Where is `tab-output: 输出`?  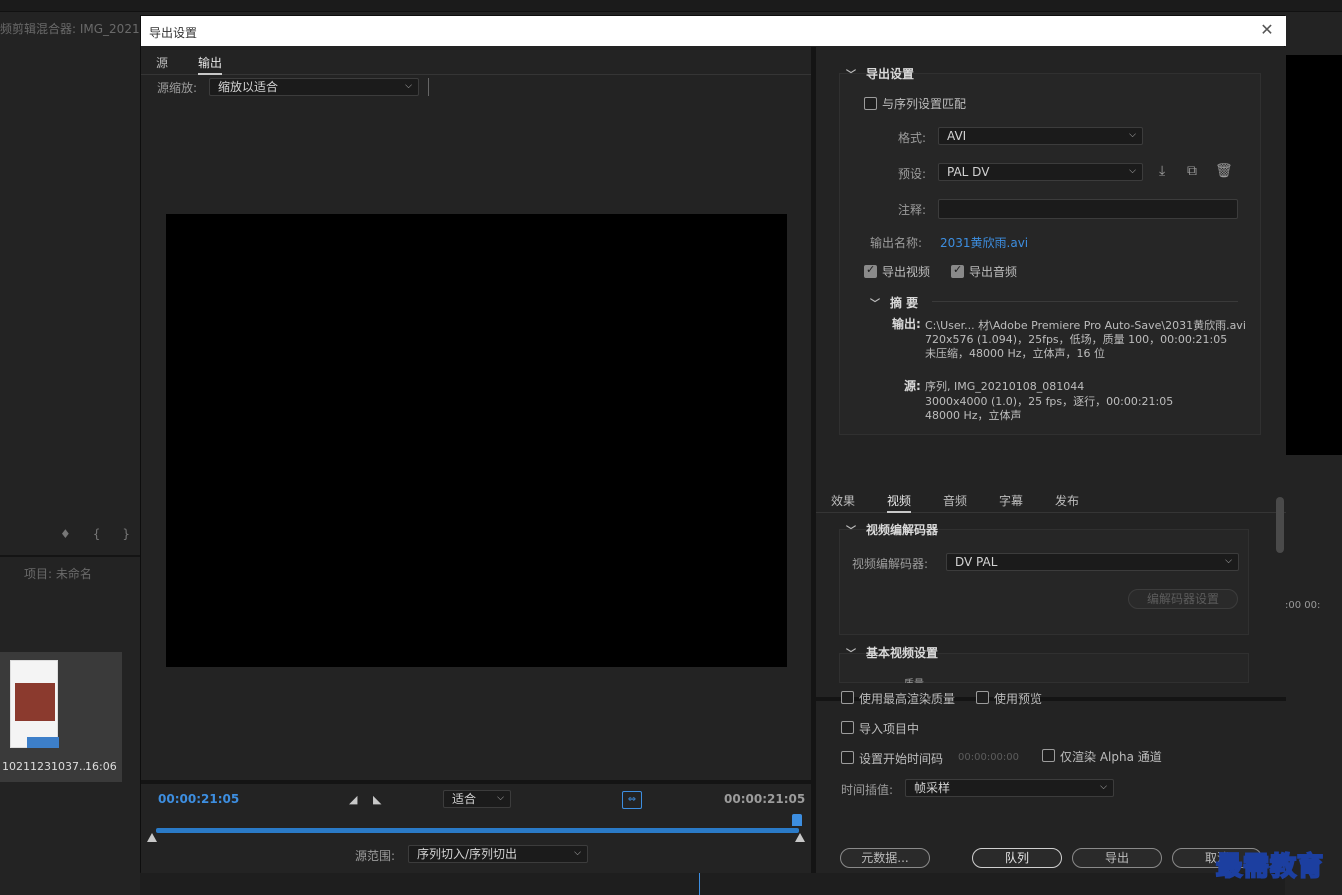 tab-output: 输出 is located at coordinates (210, 64).